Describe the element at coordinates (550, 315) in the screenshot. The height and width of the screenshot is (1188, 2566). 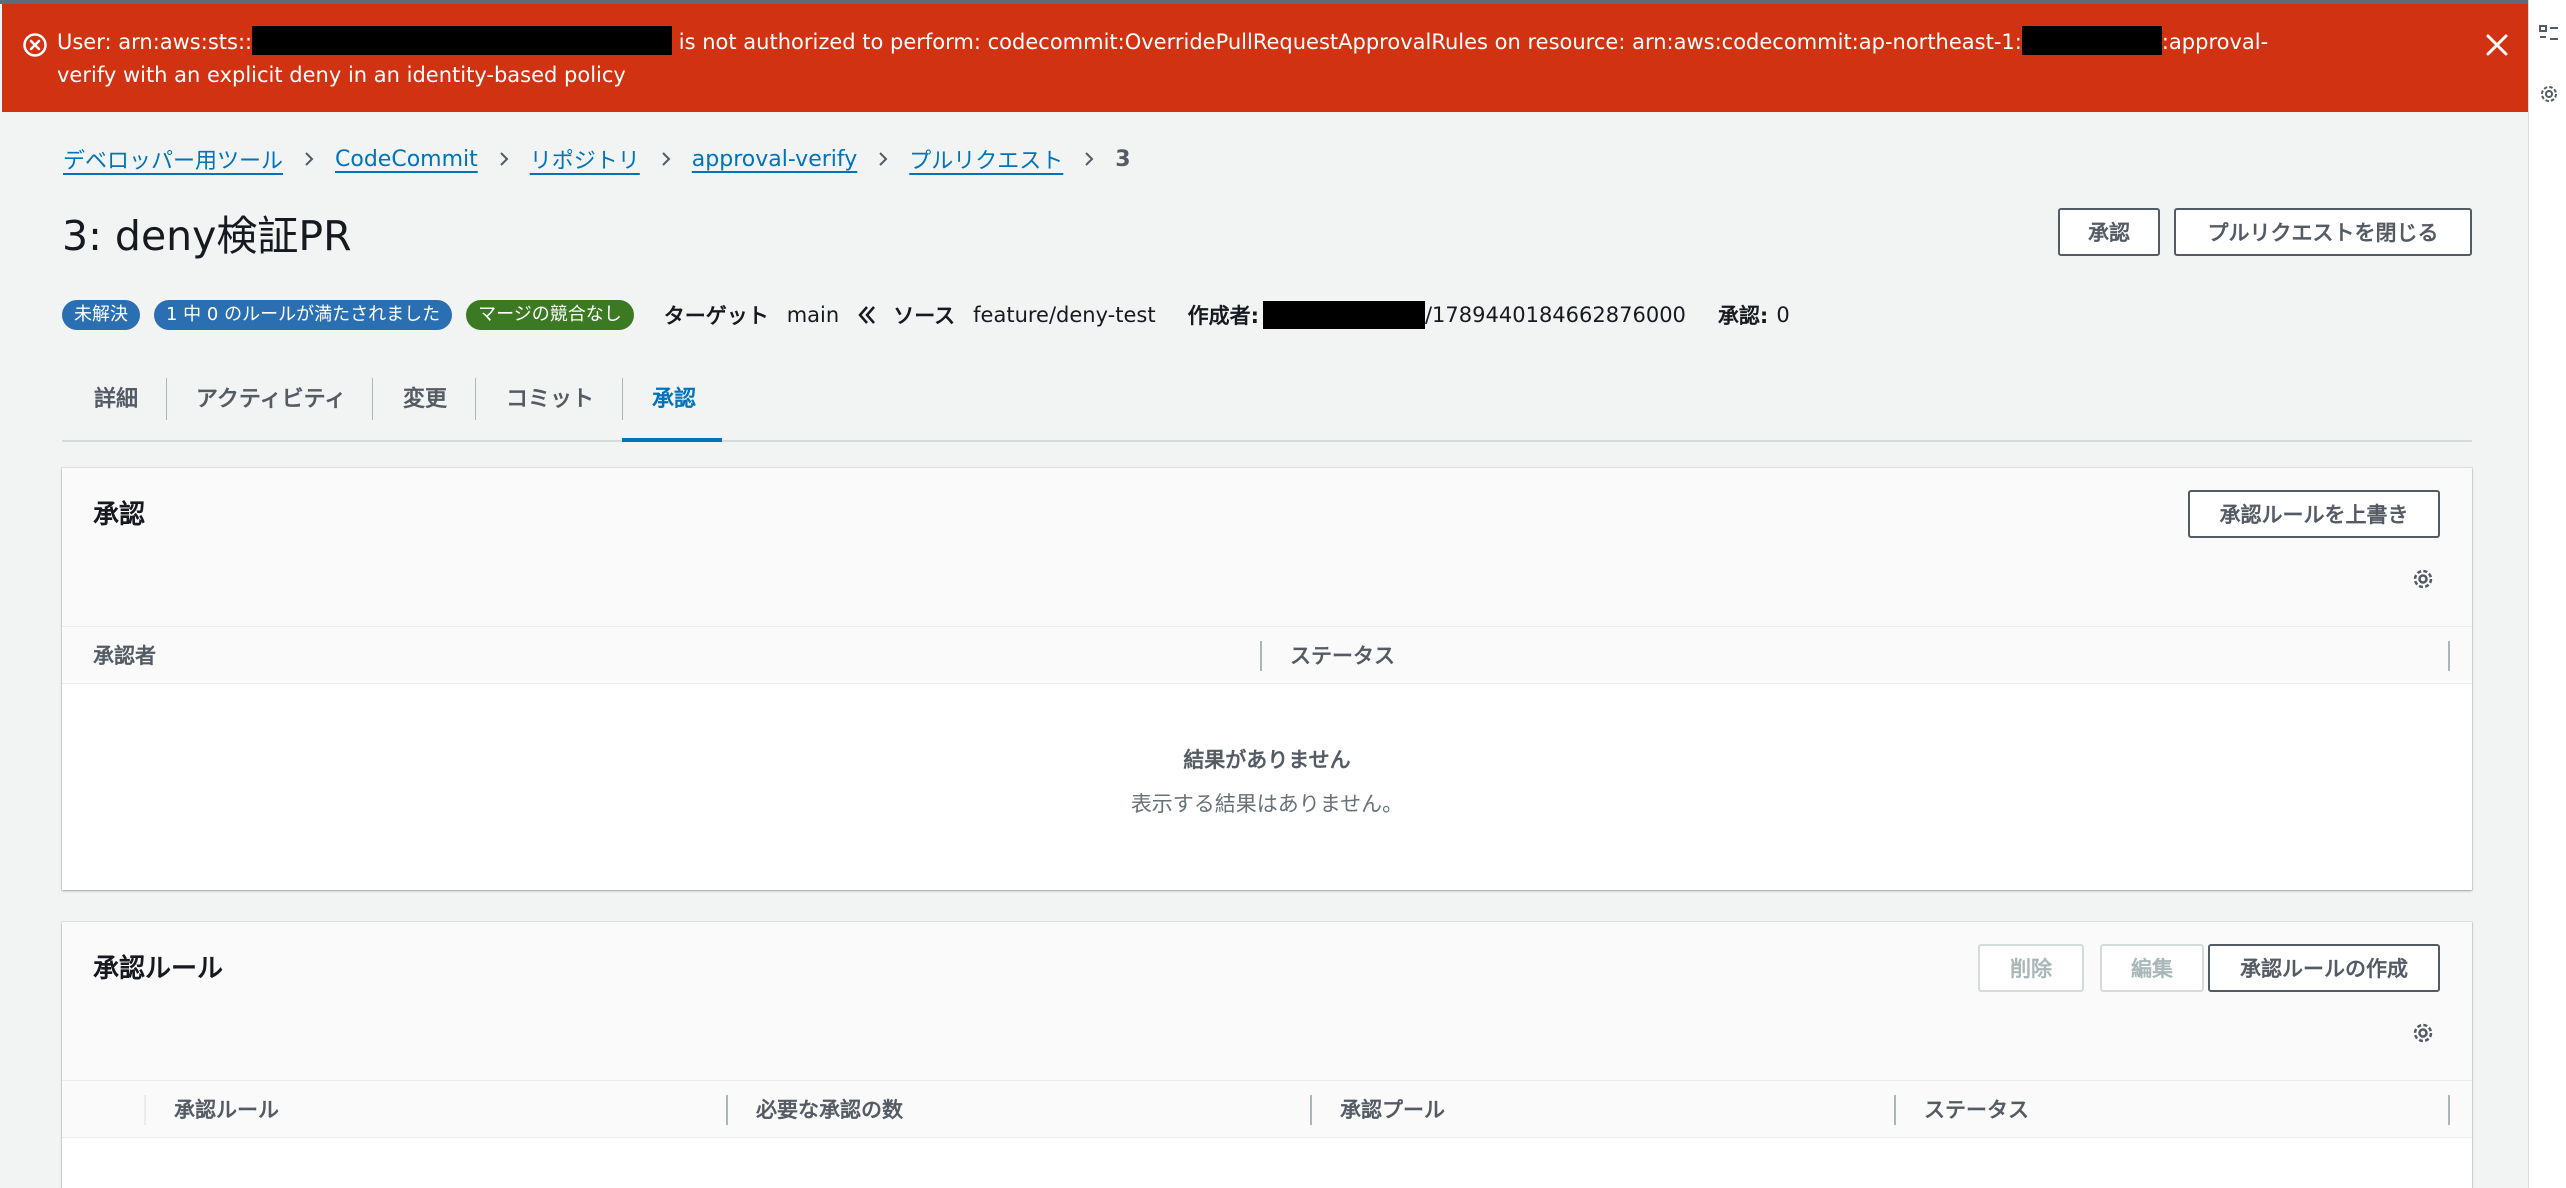
I see `merge-conflict-badge: マージの競合なし` at that location.